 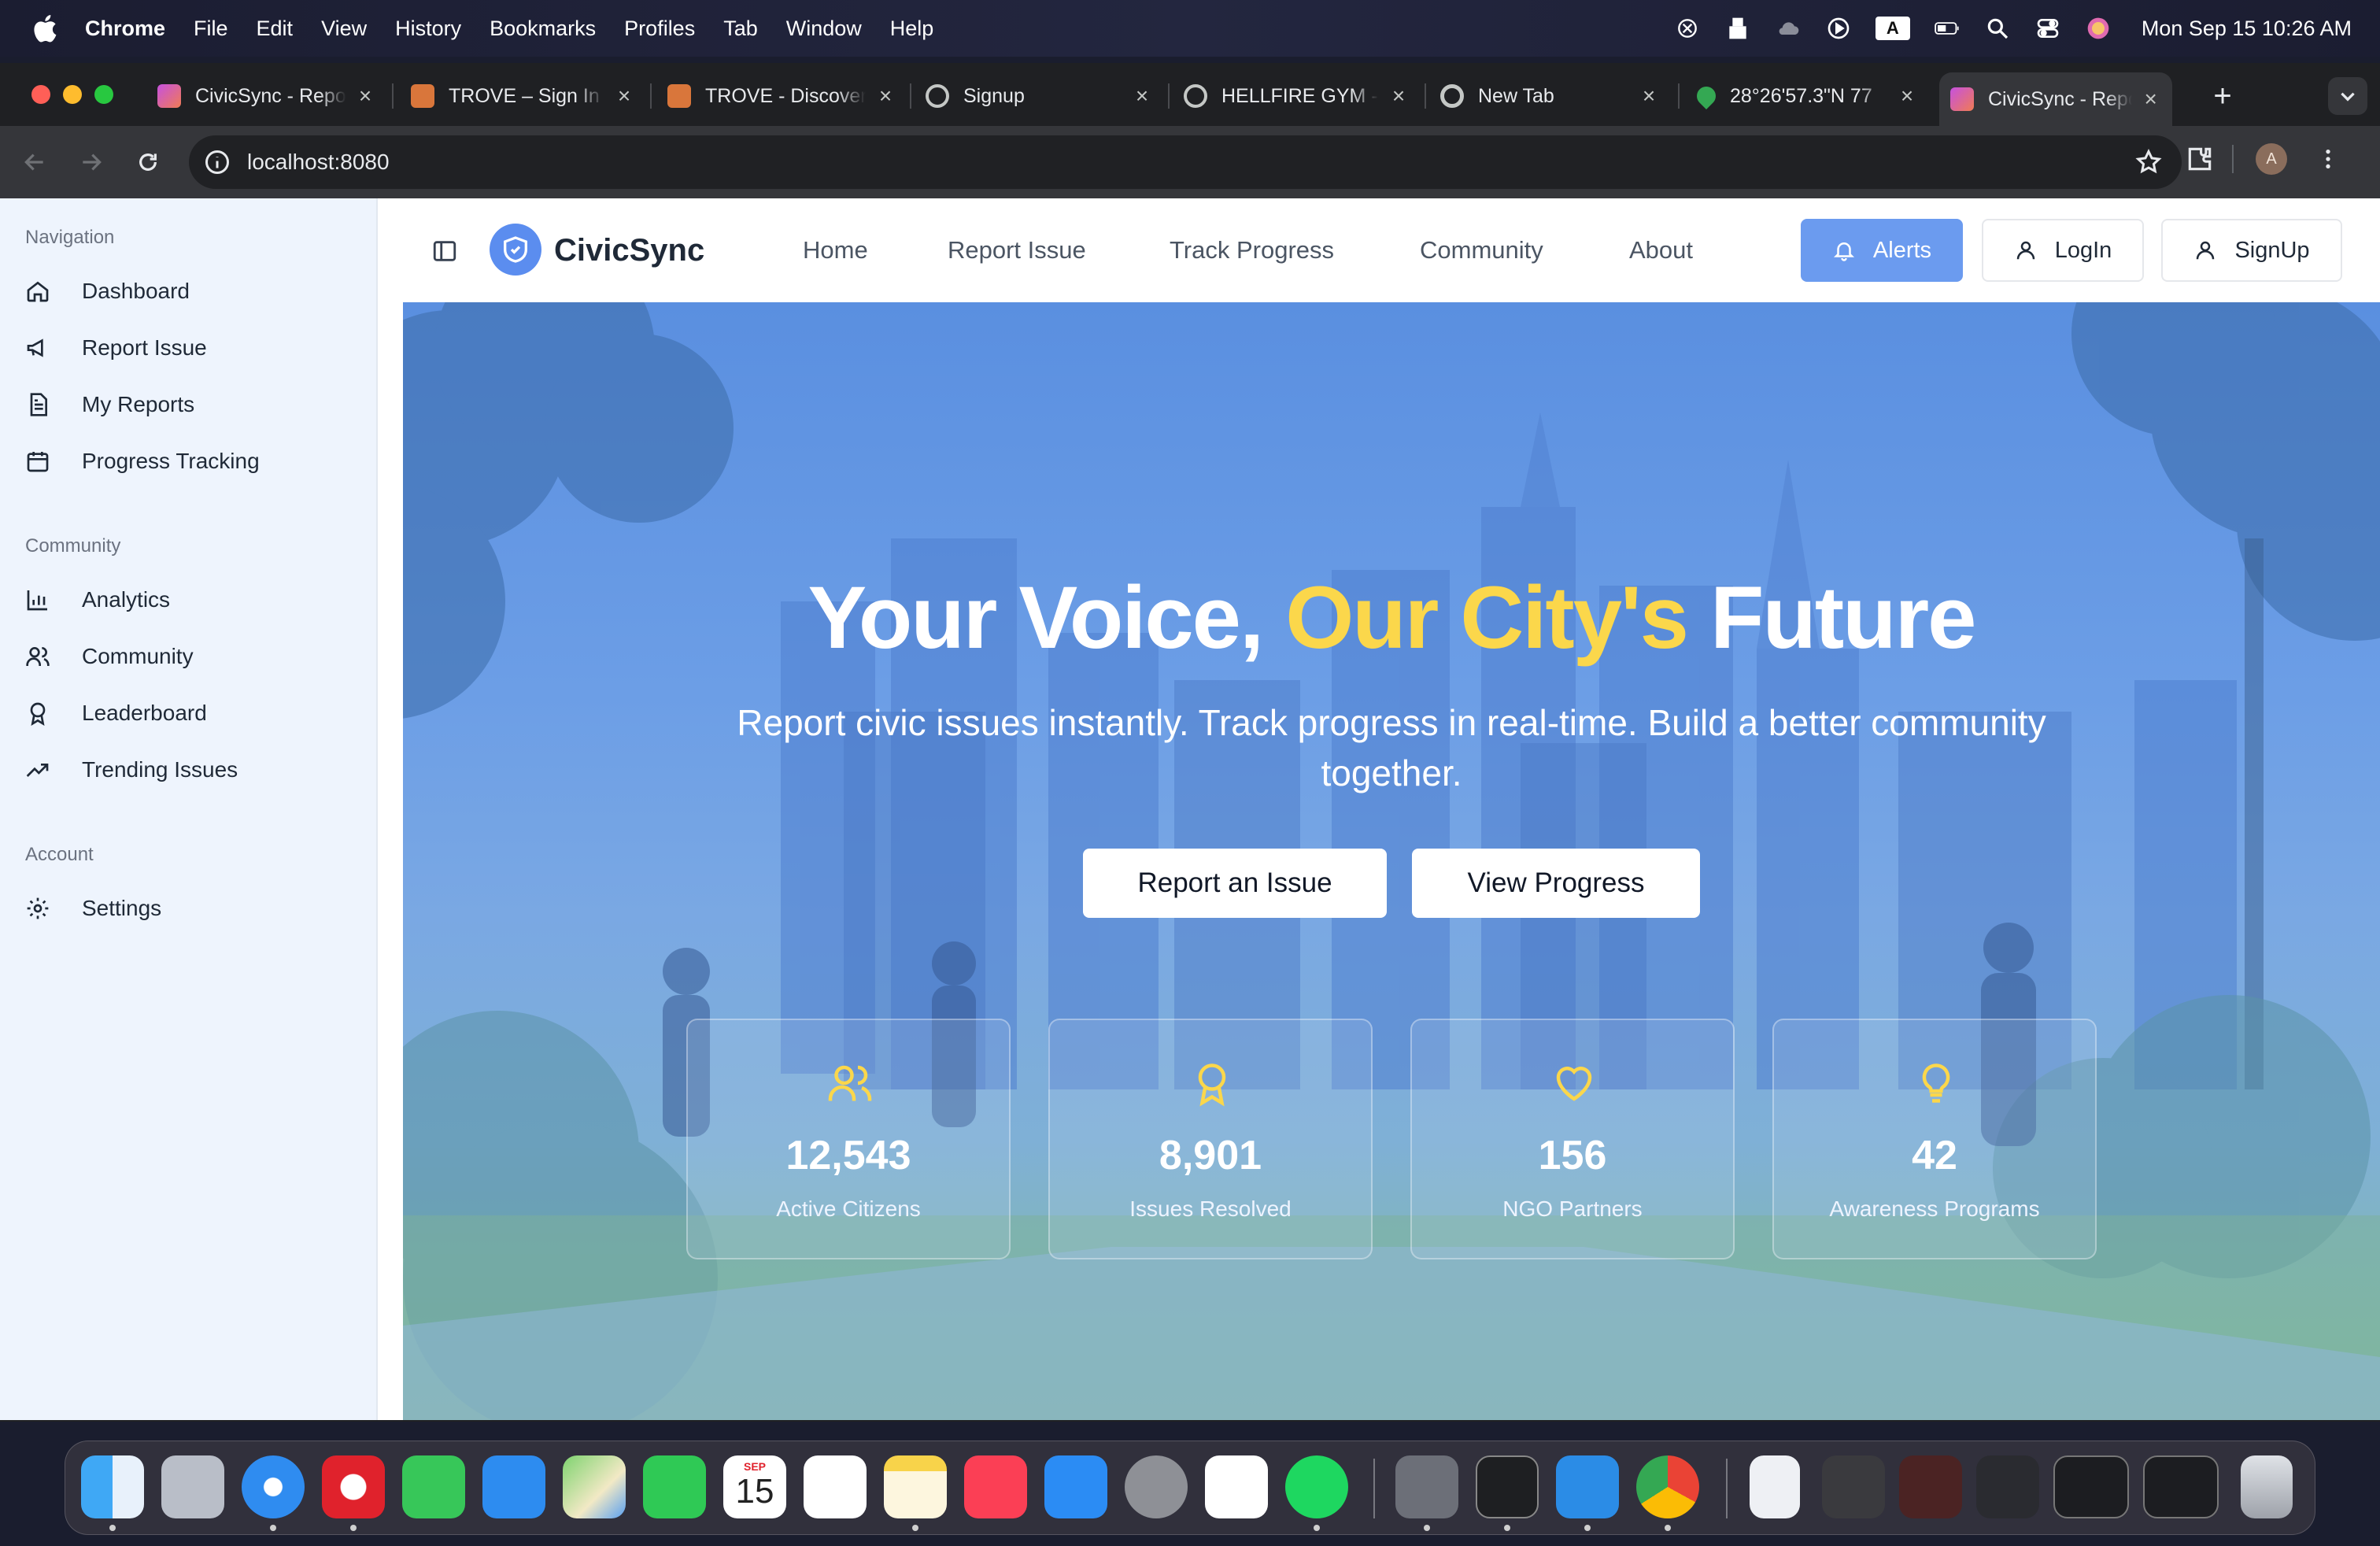 What do you see at coordinates (353, 1486) in the screenshot?
I see `opera-dock-icon` at bounding box center [353, 1486].